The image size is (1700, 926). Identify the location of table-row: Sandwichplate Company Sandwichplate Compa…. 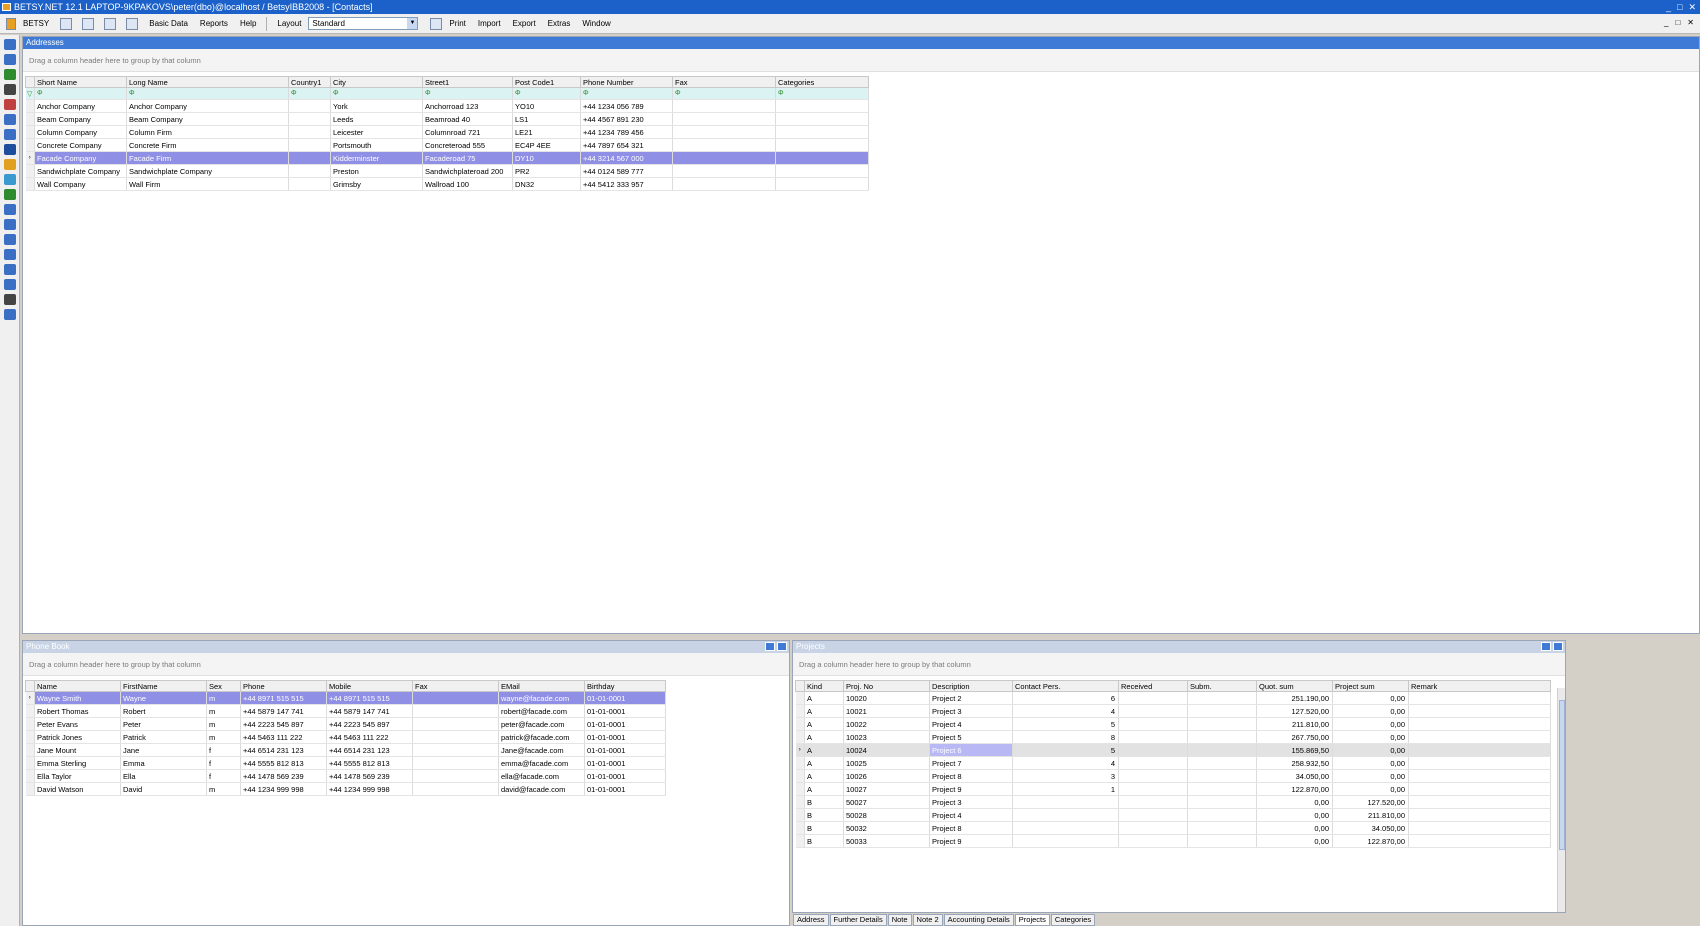
(447, 171).